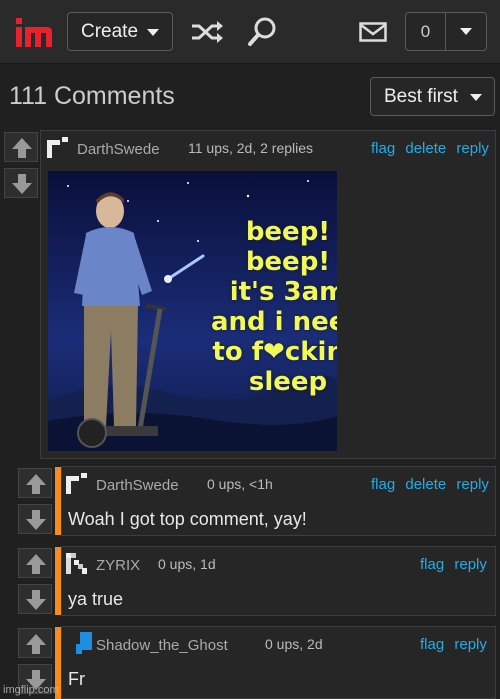  What do you see at coordinates (187, 519) in the screenshot?
I see `comment-text: Woah I got top comment, yay!` at bounding box center [187, 519].